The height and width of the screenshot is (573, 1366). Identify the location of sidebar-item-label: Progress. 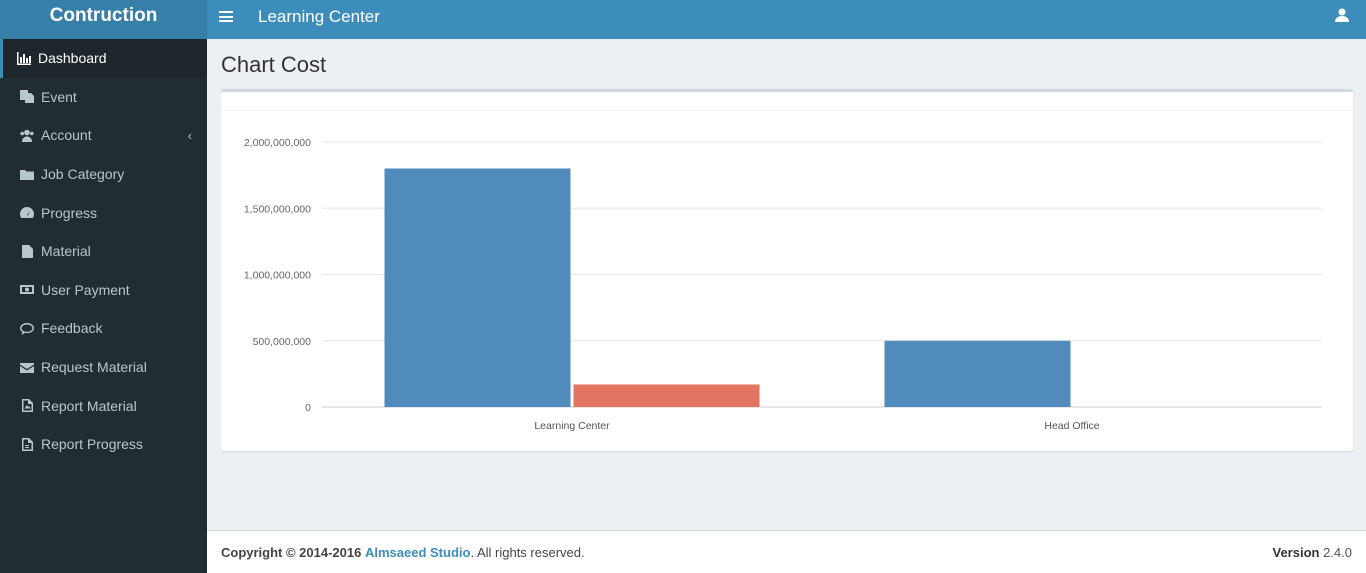
(69, 212).